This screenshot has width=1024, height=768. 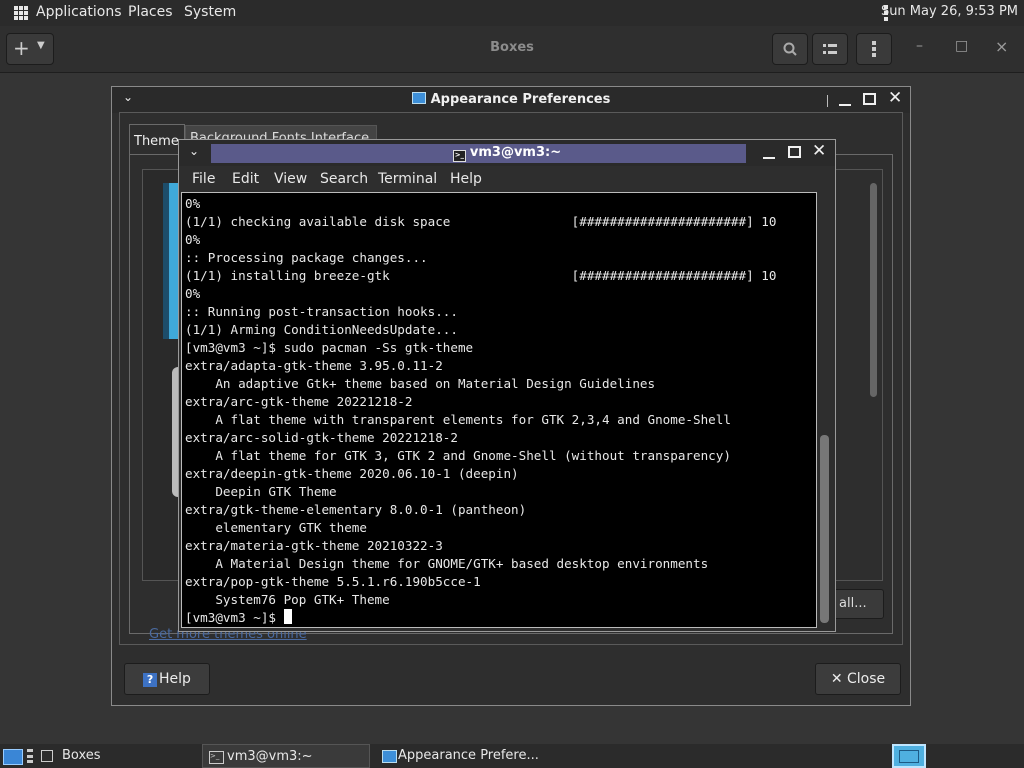 I want to click on terminal-menu-terminal: Terminal, so click(x=407, y=179).